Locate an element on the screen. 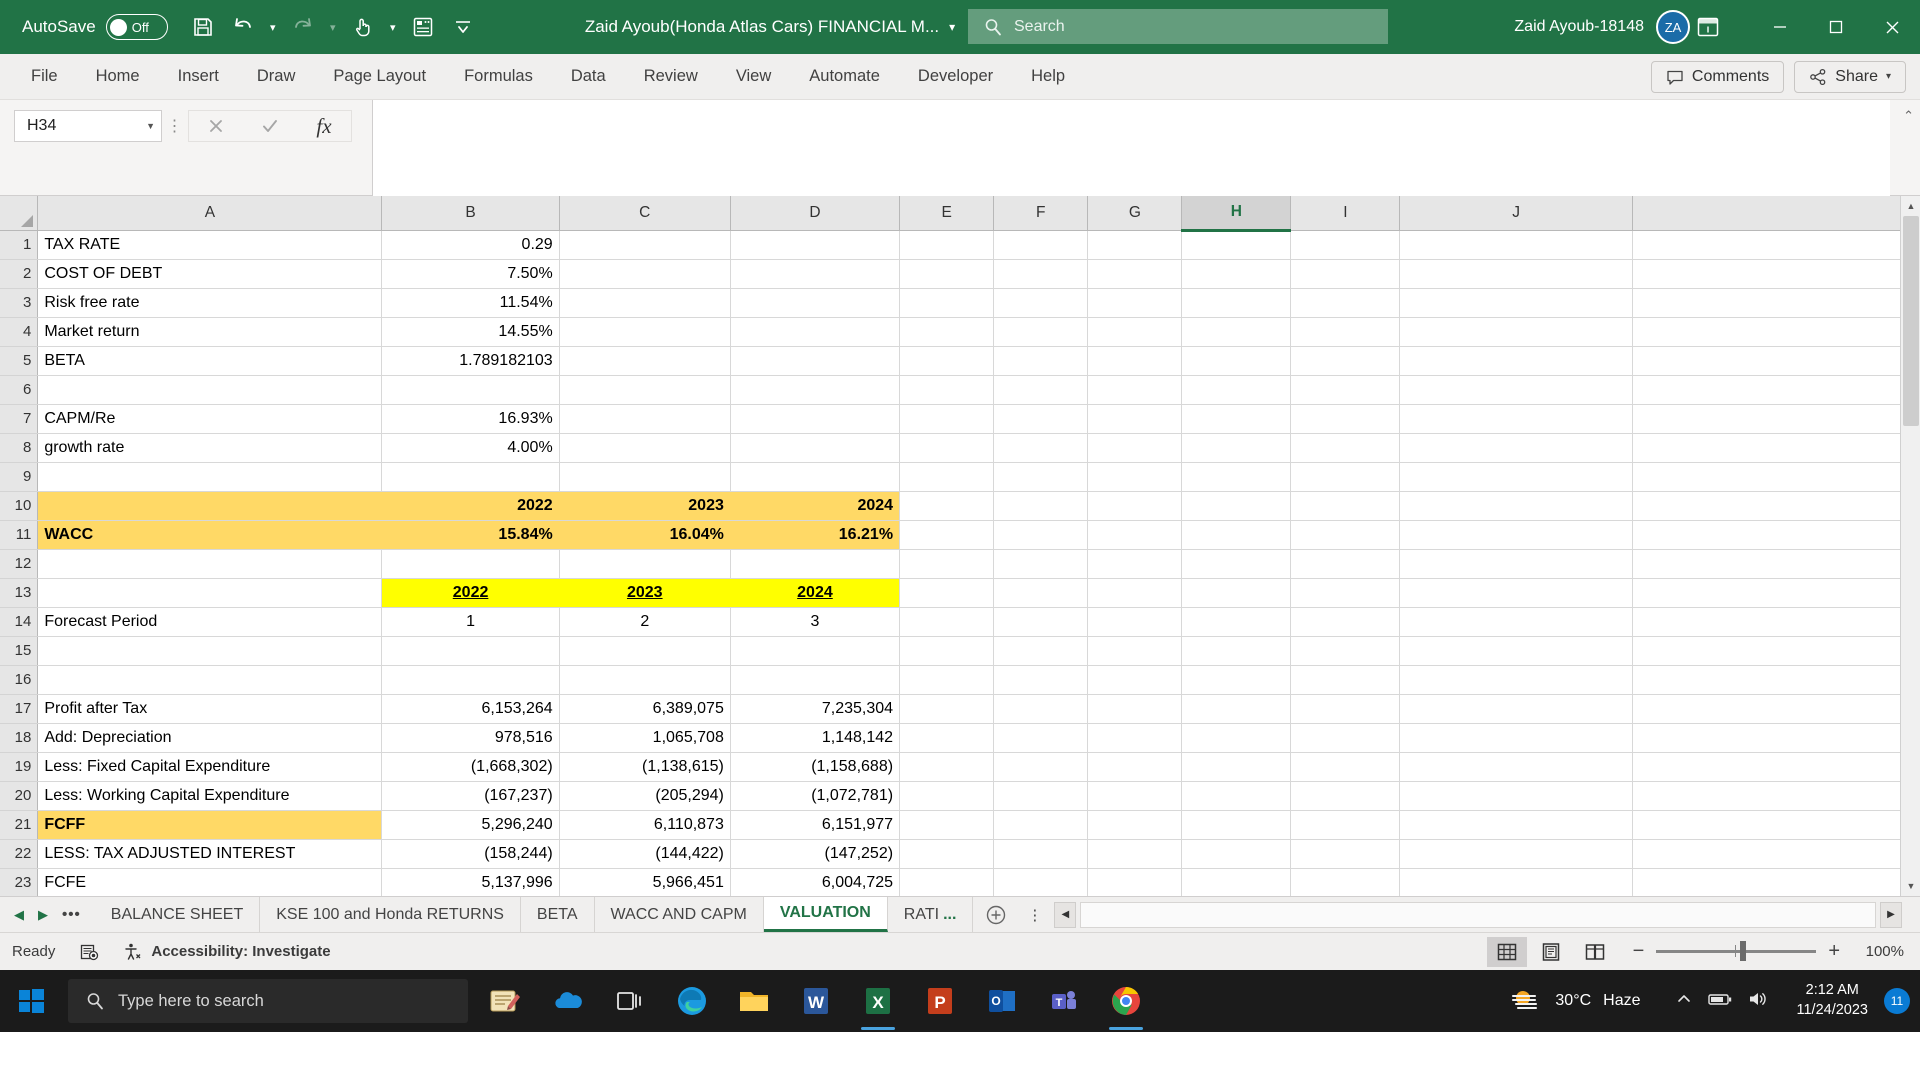  cell-b3: 11.54% is located at coordinates (470, 303).